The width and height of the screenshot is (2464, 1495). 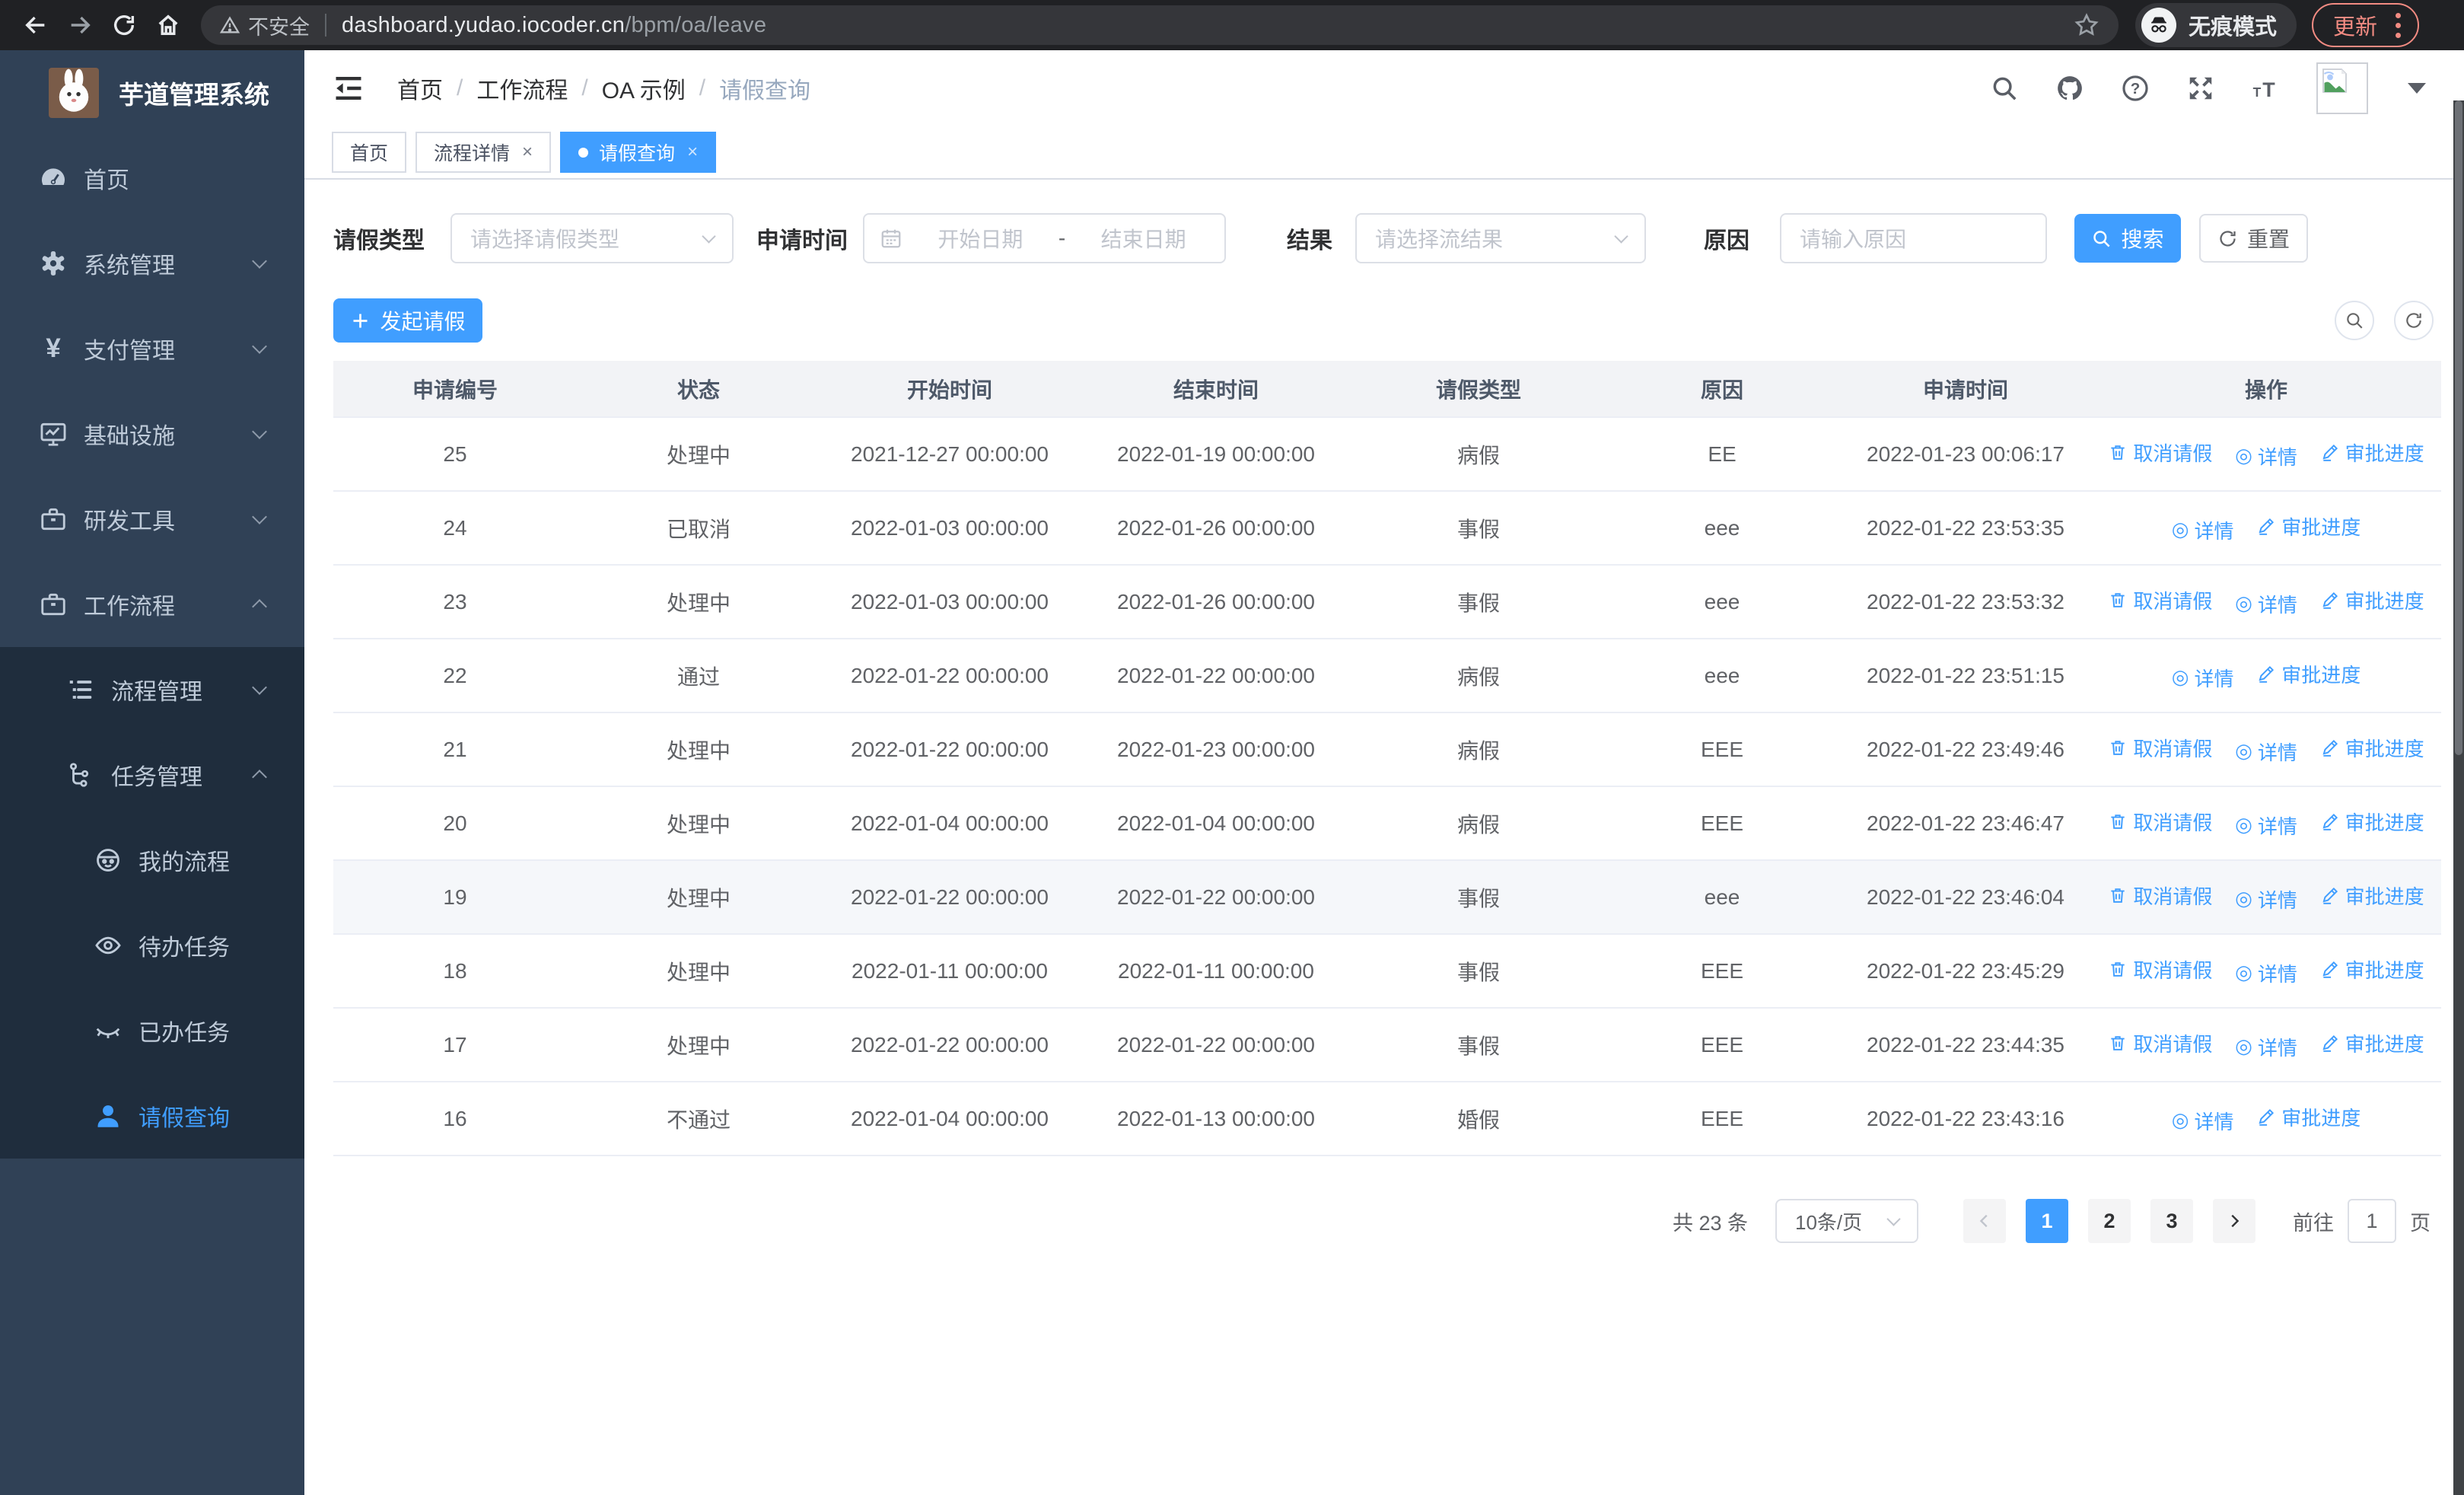 I want to click on sidebar-item-infra: 基础设施, so click(x=152, y=434).